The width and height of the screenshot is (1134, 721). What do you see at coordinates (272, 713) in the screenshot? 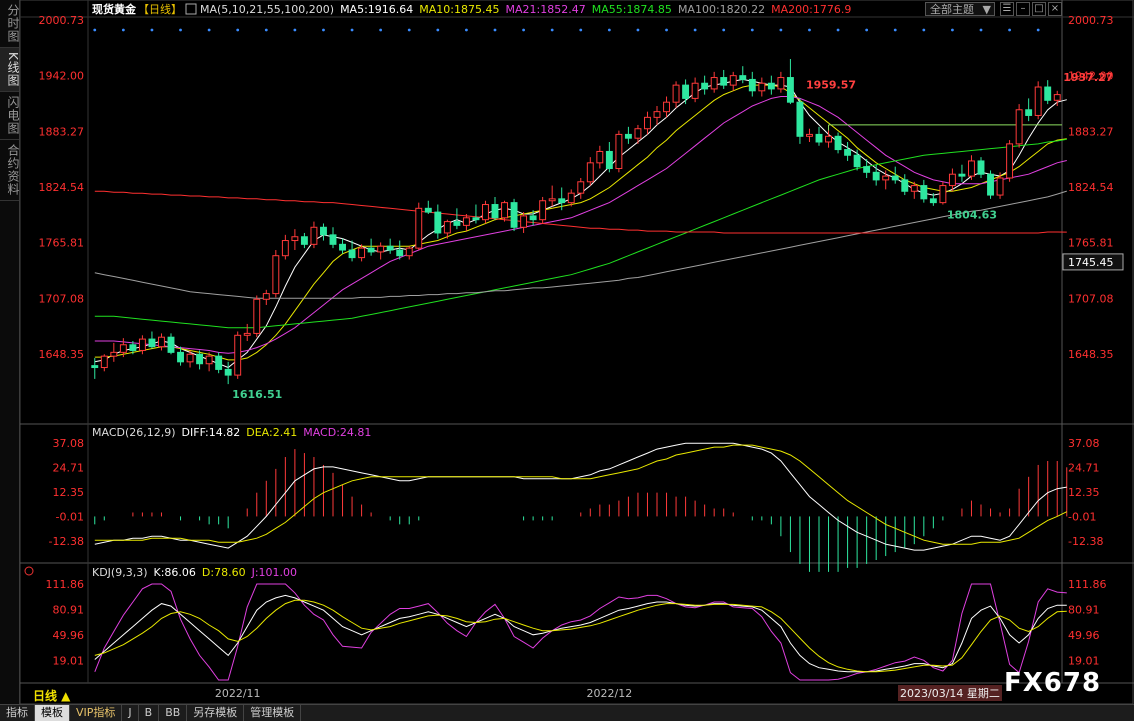
I see `tab-manage-template: 管理模板` at bounding box center [272, 713].